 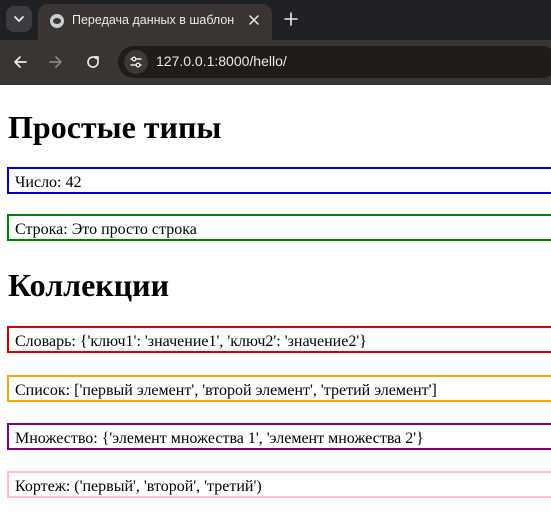 I want to click on tuple-label: Кортеж:, so click(x=43, y=486).